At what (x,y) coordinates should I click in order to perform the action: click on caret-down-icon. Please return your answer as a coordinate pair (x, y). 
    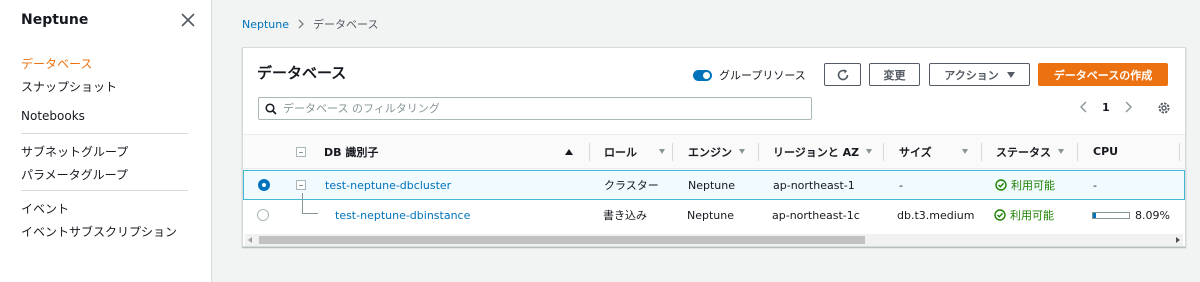
    Looking at the image, I should click on (1010, 74).